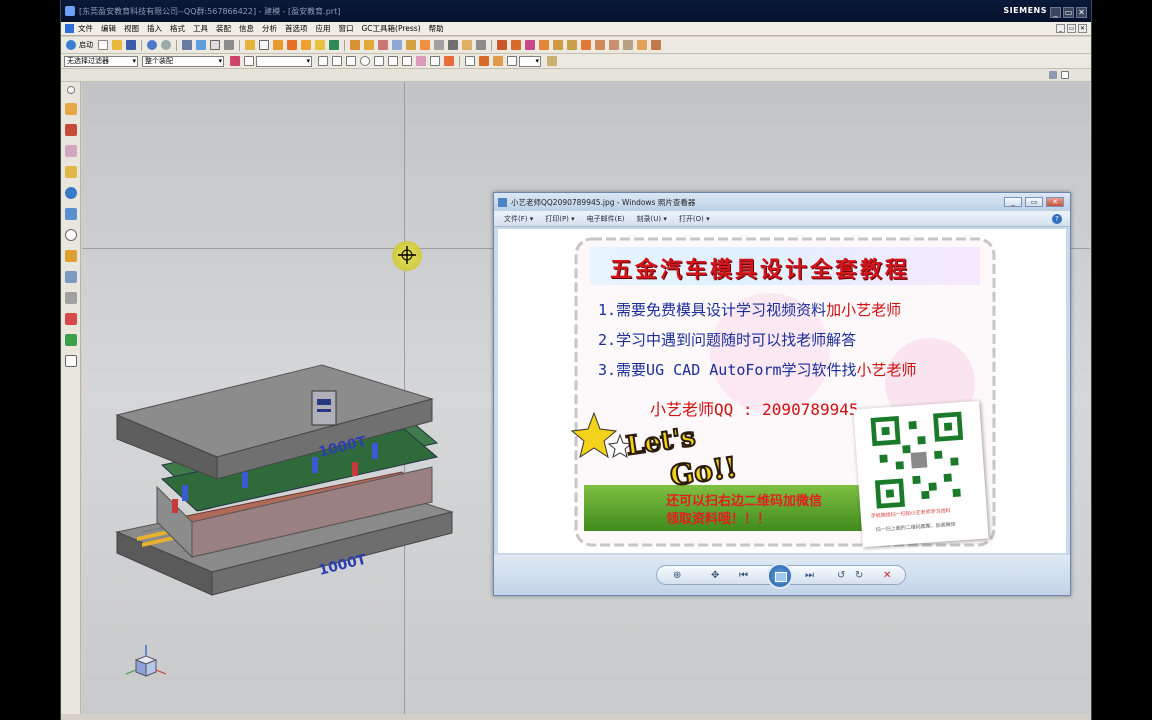 The height and width of the screenshot is (720, 1152). Describe the element at coordinates (246, 28) in the screenshot. I see `menu-information: 信息` at that location.